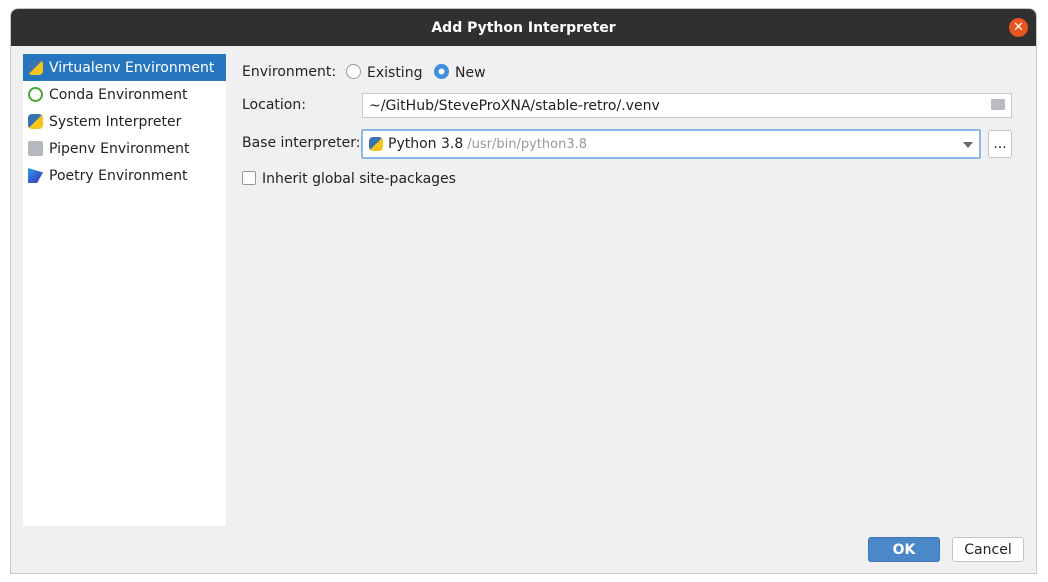  What do you see at coordinates (119, 148) in the screenshot?
I see `sidebar-item-label: Pipenv Environment` at bounding box center [119, 148].